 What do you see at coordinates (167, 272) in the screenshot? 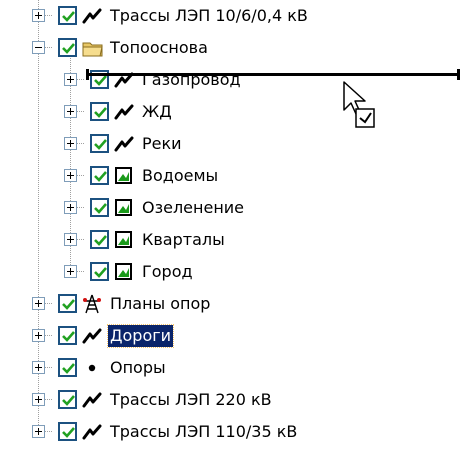
I see `tree-item-label: Город` at bounding box center [167, 272].